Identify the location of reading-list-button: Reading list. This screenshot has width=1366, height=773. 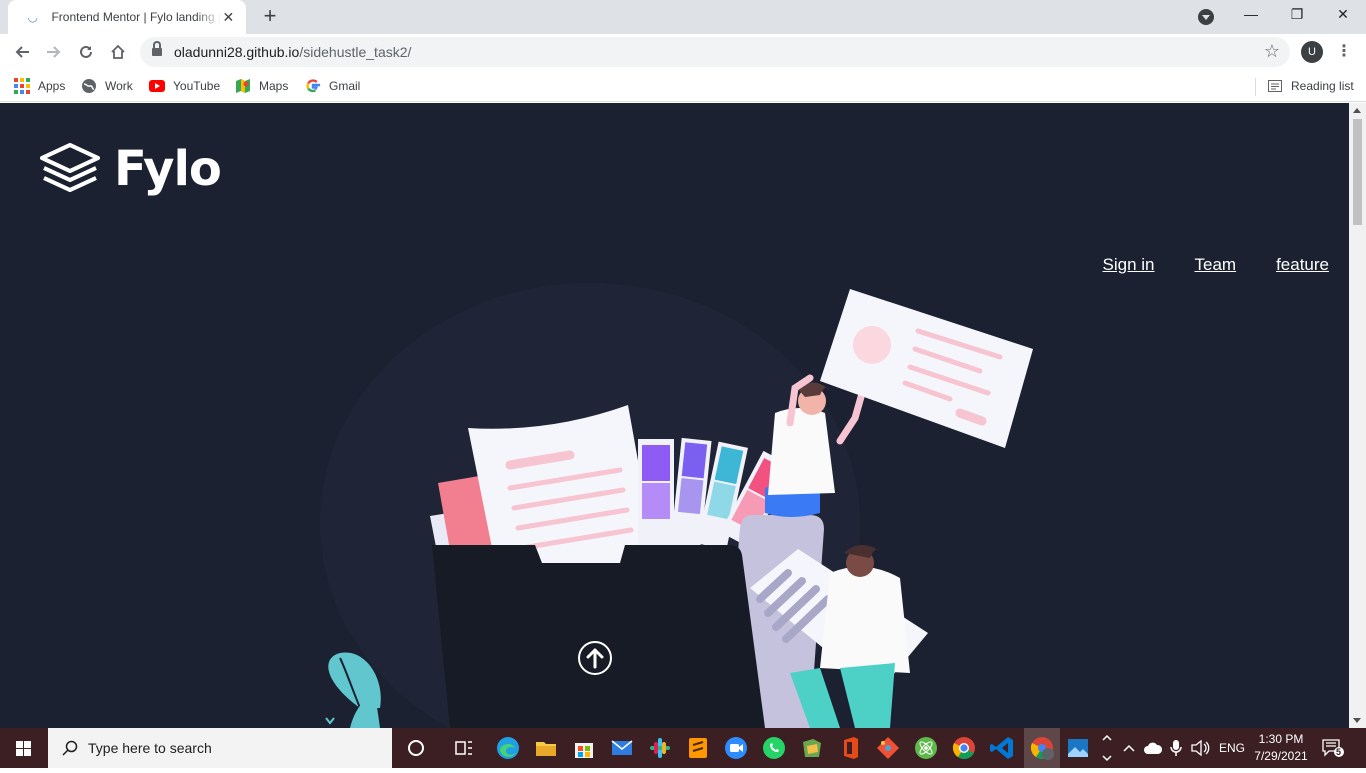
(1310, 86).